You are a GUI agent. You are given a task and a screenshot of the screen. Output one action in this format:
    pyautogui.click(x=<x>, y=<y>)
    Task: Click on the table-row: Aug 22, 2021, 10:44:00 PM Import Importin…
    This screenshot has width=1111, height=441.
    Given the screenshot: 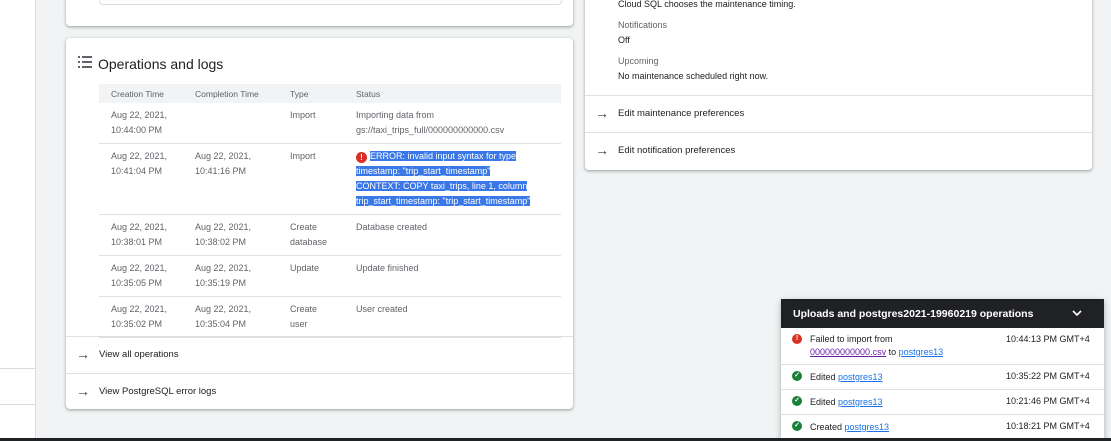 What is the action you would take?
    pyautogui.click(x=330, y=123)
    